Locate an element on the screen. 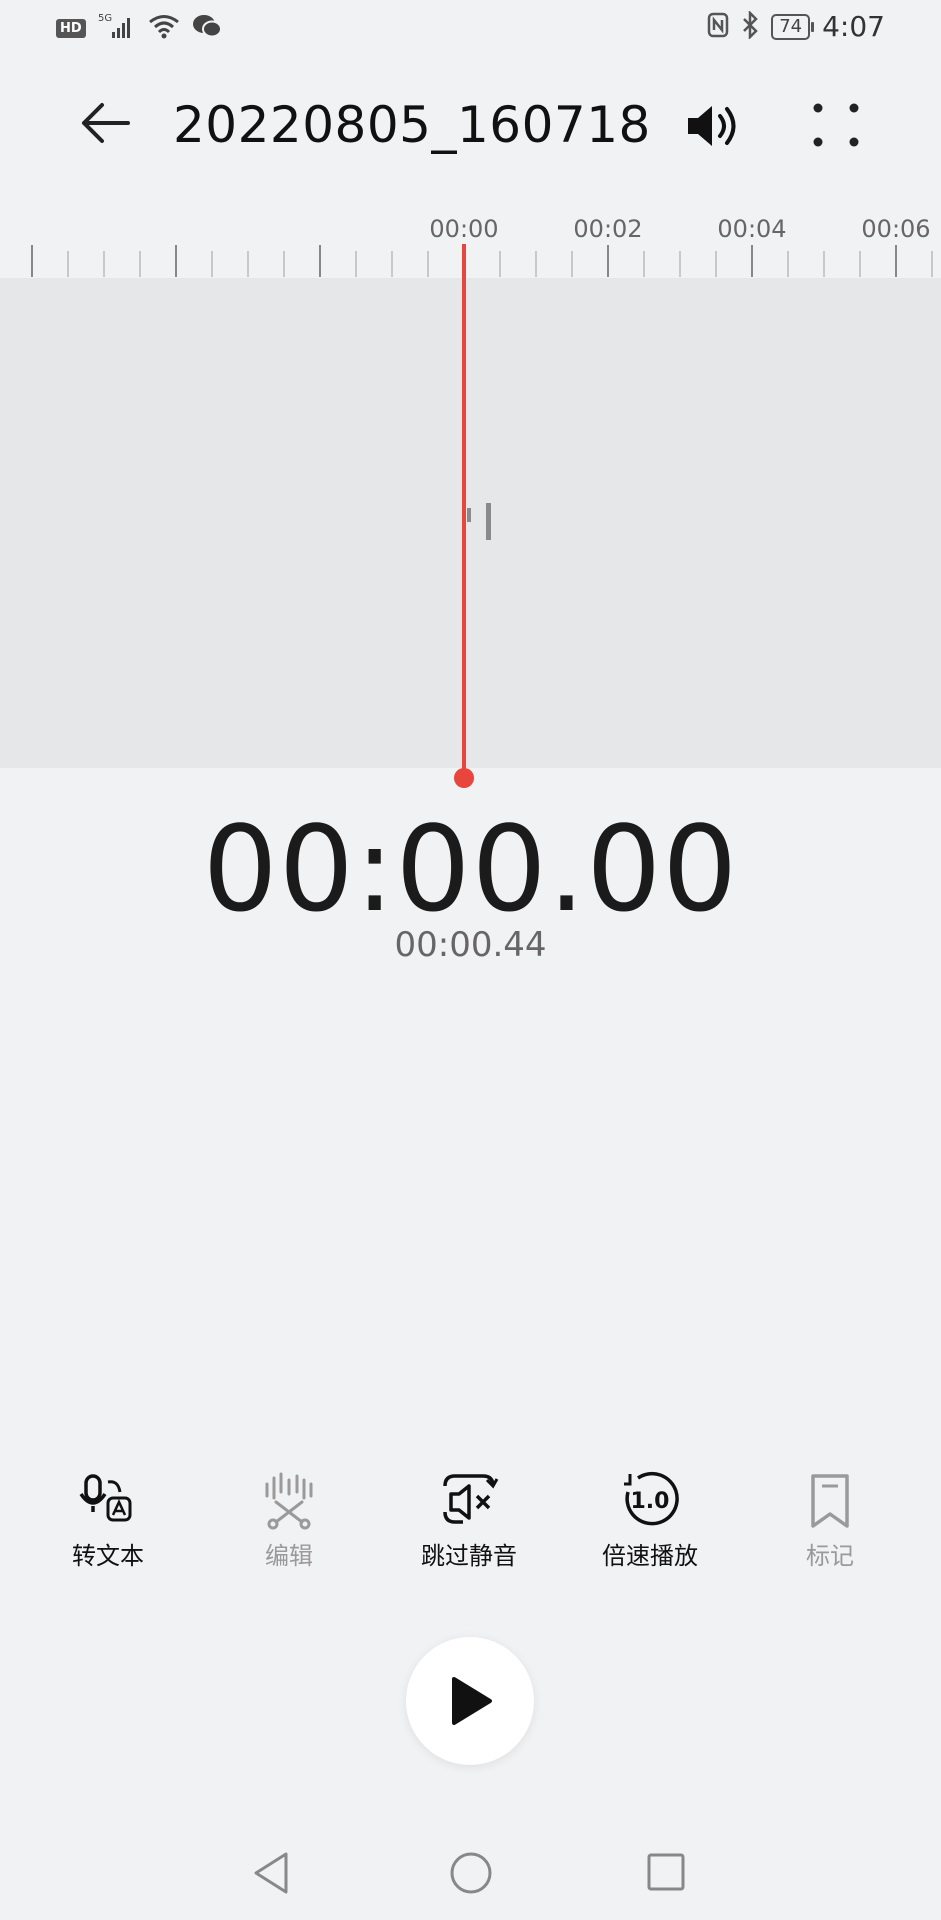 The image size is (941, 1920). tool-label: 转文本 is located at coordinates (108, 1556).